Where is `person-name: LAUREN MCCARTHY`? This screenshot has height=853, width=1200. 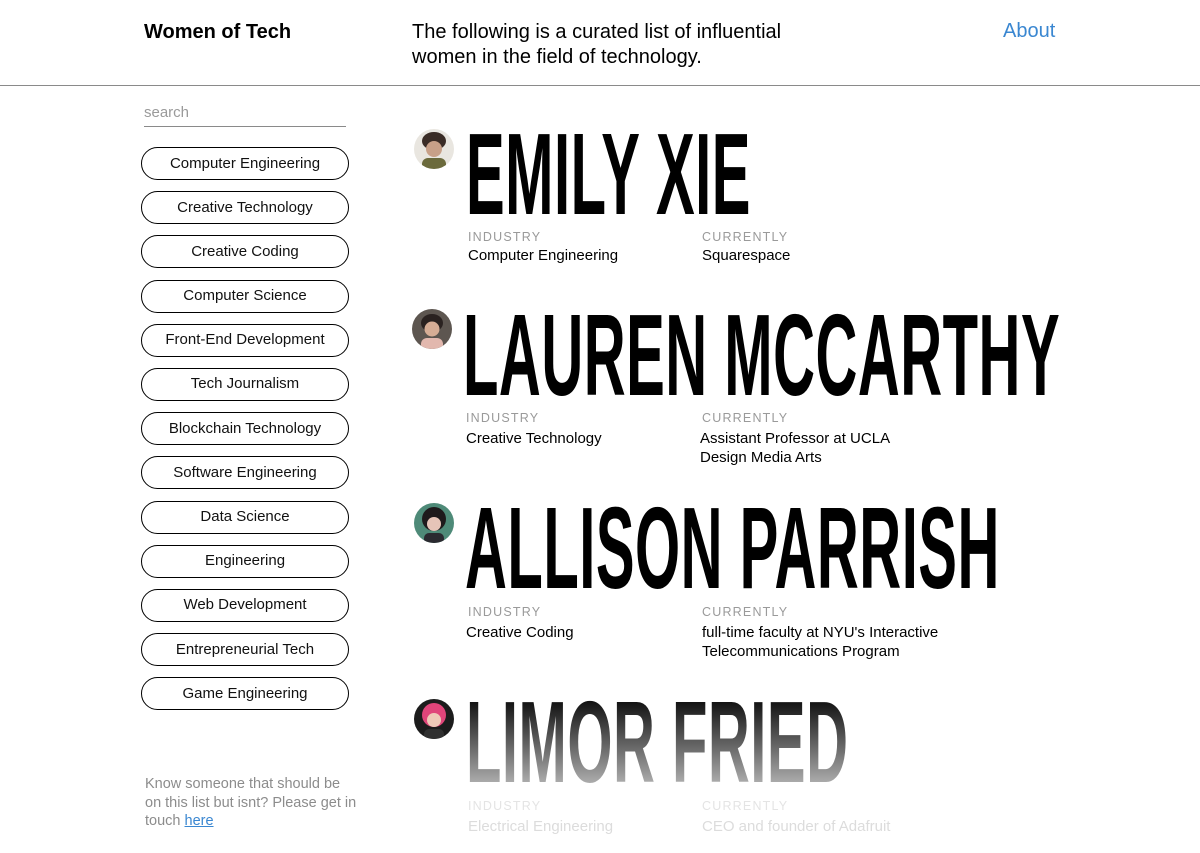
person-name: LAUREN MCCARTHY is located at coordinates (761, 355).